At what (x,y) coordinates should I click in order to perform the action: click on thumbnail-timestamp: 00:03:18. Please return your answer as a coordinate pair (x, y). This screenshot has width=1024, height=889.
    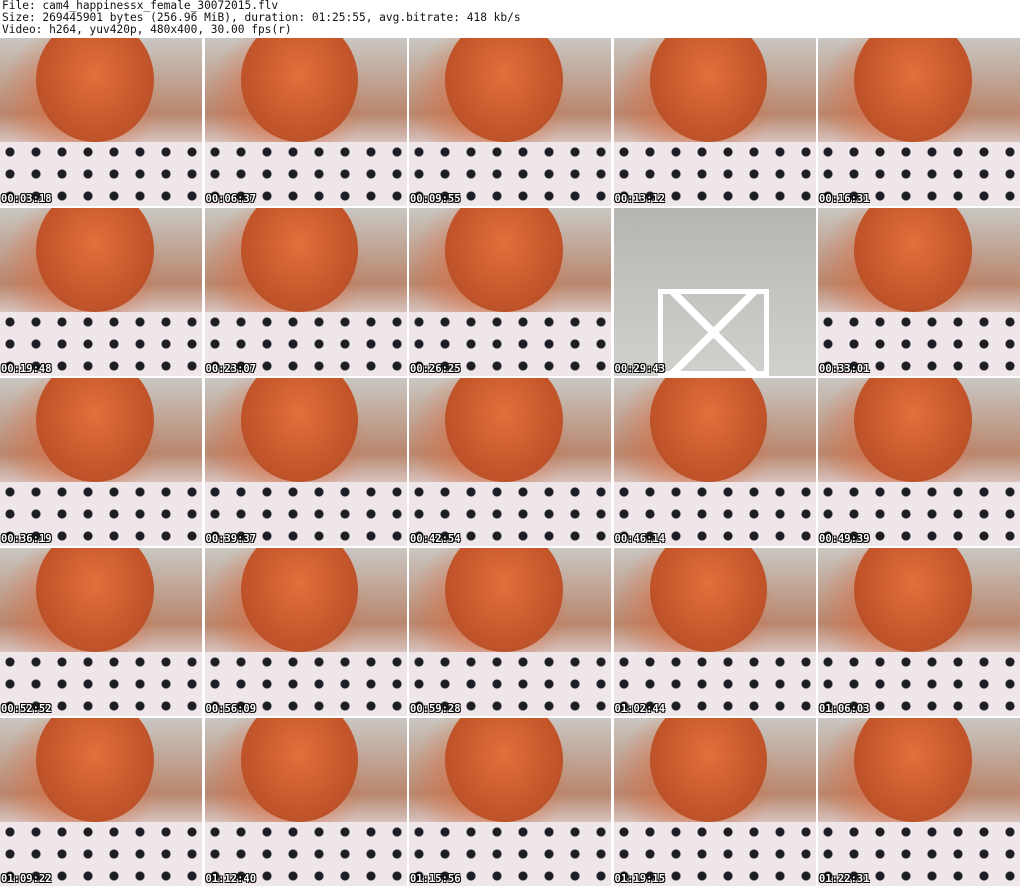
    Looking at the image, I should click on (26, 199).